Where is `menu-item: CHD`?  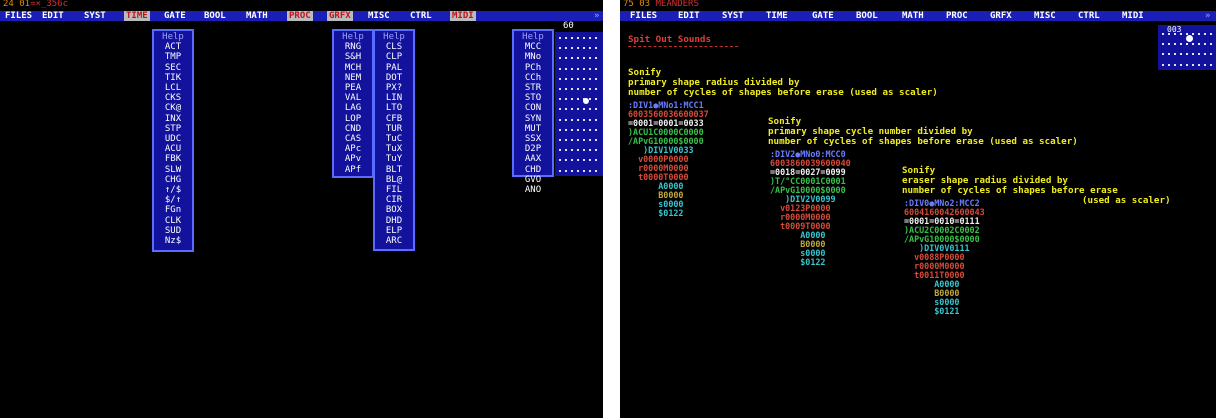
menu-item: CHD is located at coordinates (533, 170).